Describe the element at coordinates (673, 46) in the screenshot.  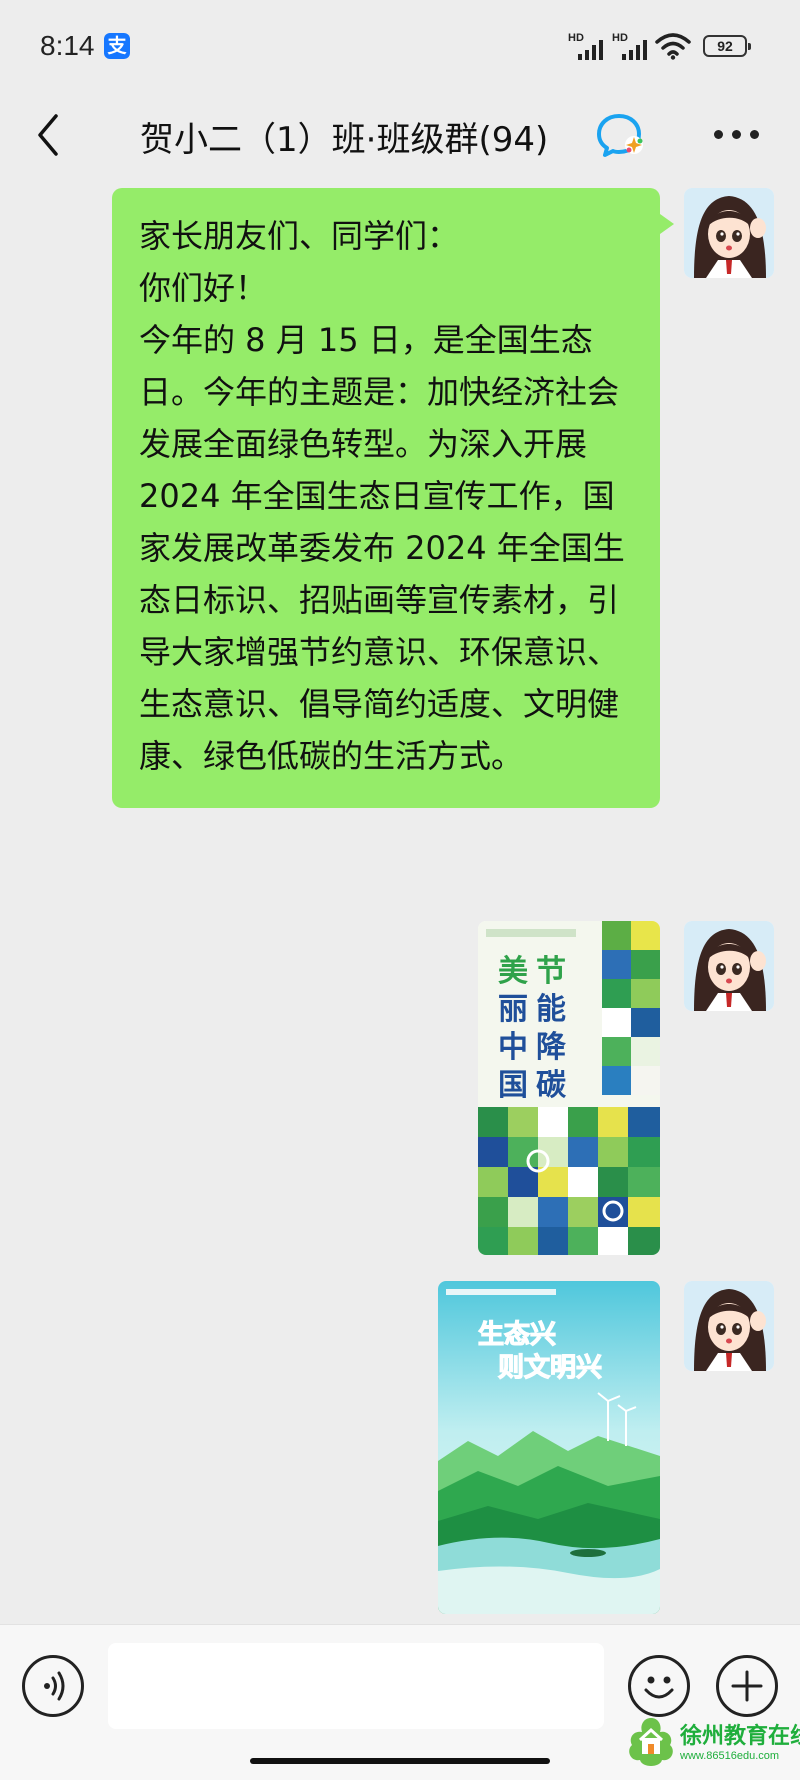
I see `wifi-icon` at that location.